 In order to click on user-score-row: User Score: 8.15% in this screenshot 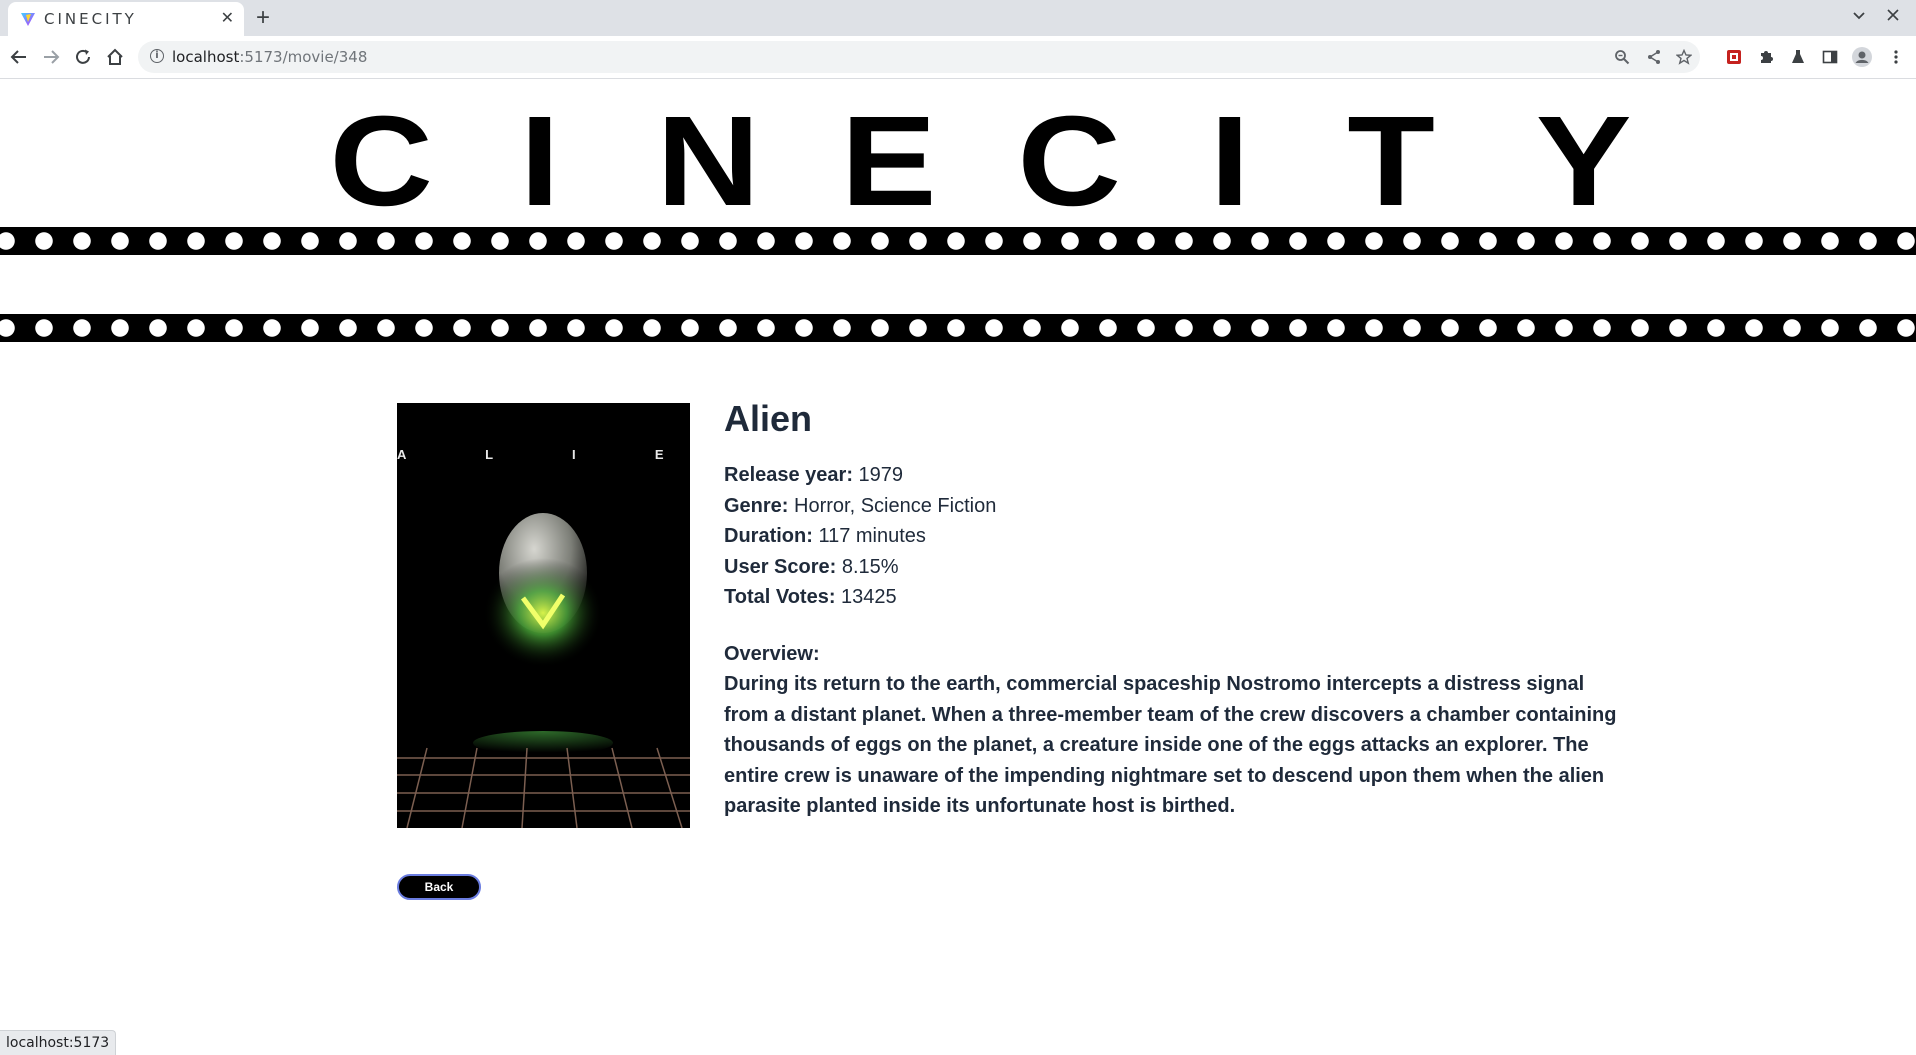, I will do `click(1174, 567)`.